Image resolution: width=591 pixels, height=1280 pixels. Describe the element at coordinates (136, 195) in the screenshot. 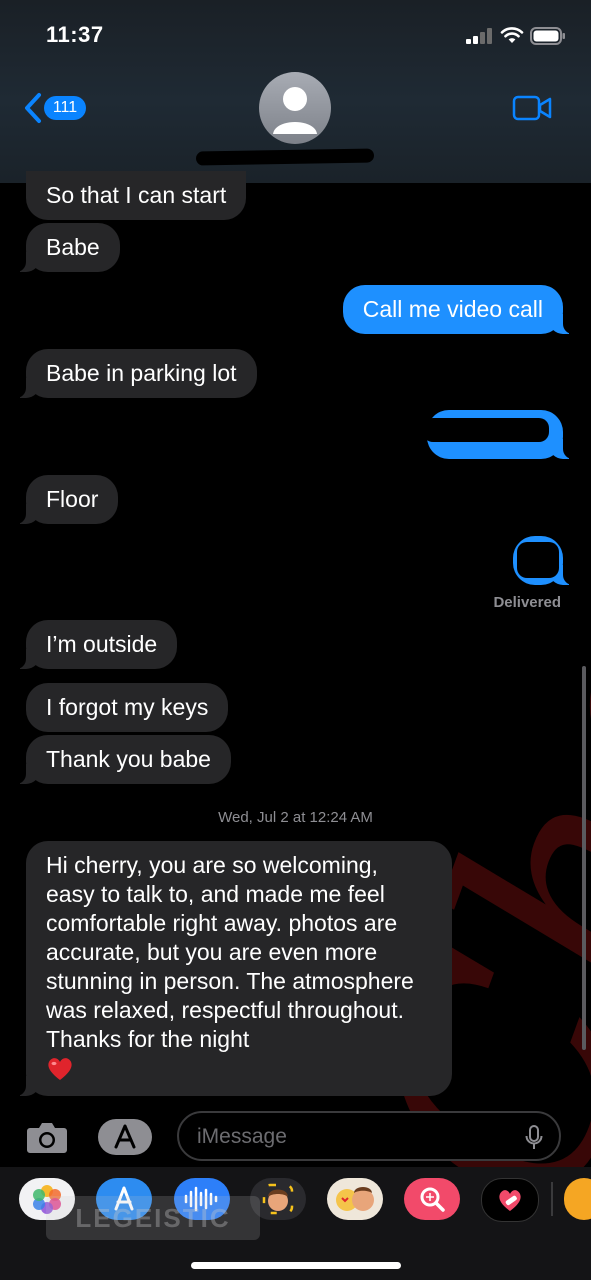

I see `message-bubble-incoming: So that I can start` at that location.